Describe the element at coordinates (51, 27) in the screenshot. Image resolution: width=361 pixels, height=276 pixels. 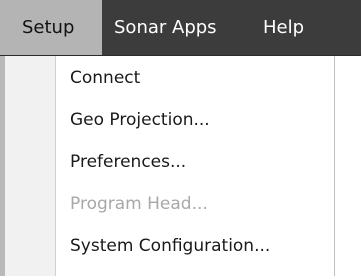
I see `menu-setup: Setup` at that location.